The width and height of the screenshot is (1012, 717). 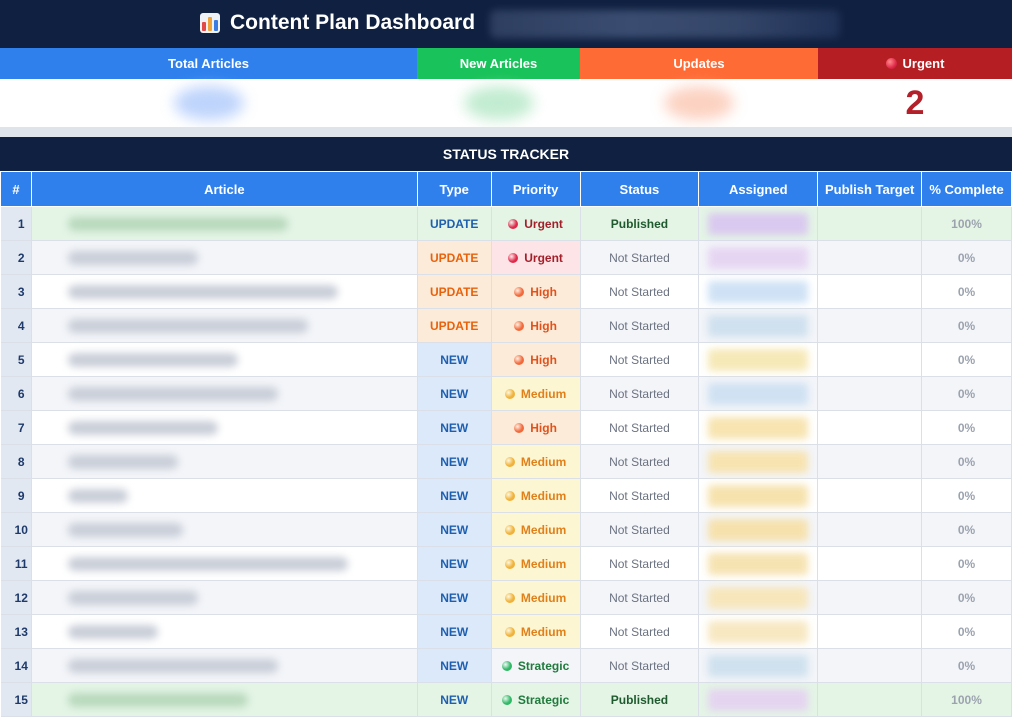 I want to click on priority-cell: Strategic, so click(x=536, y=665).